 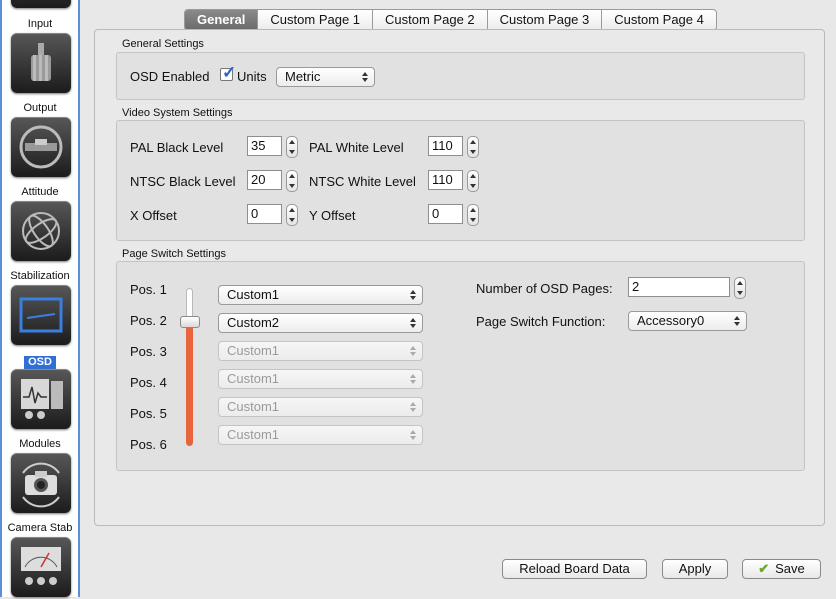 I want to click on pos-1-label: Pos. 1, so click(x=148, y=289).